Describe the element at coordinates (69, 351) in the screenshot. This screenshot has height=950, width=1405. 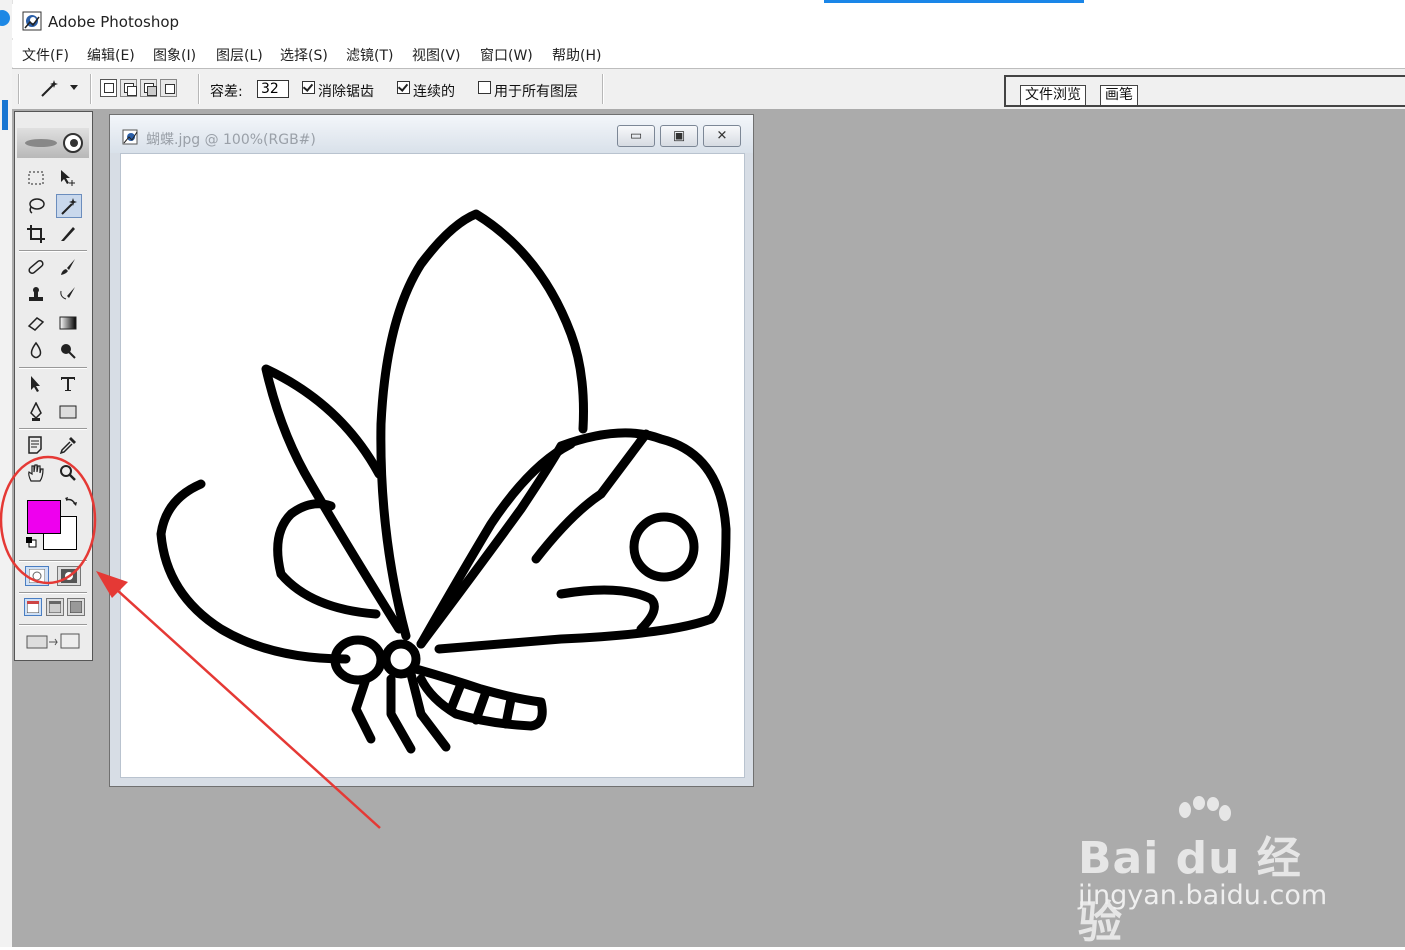
I see `tool-dodge` at that location.